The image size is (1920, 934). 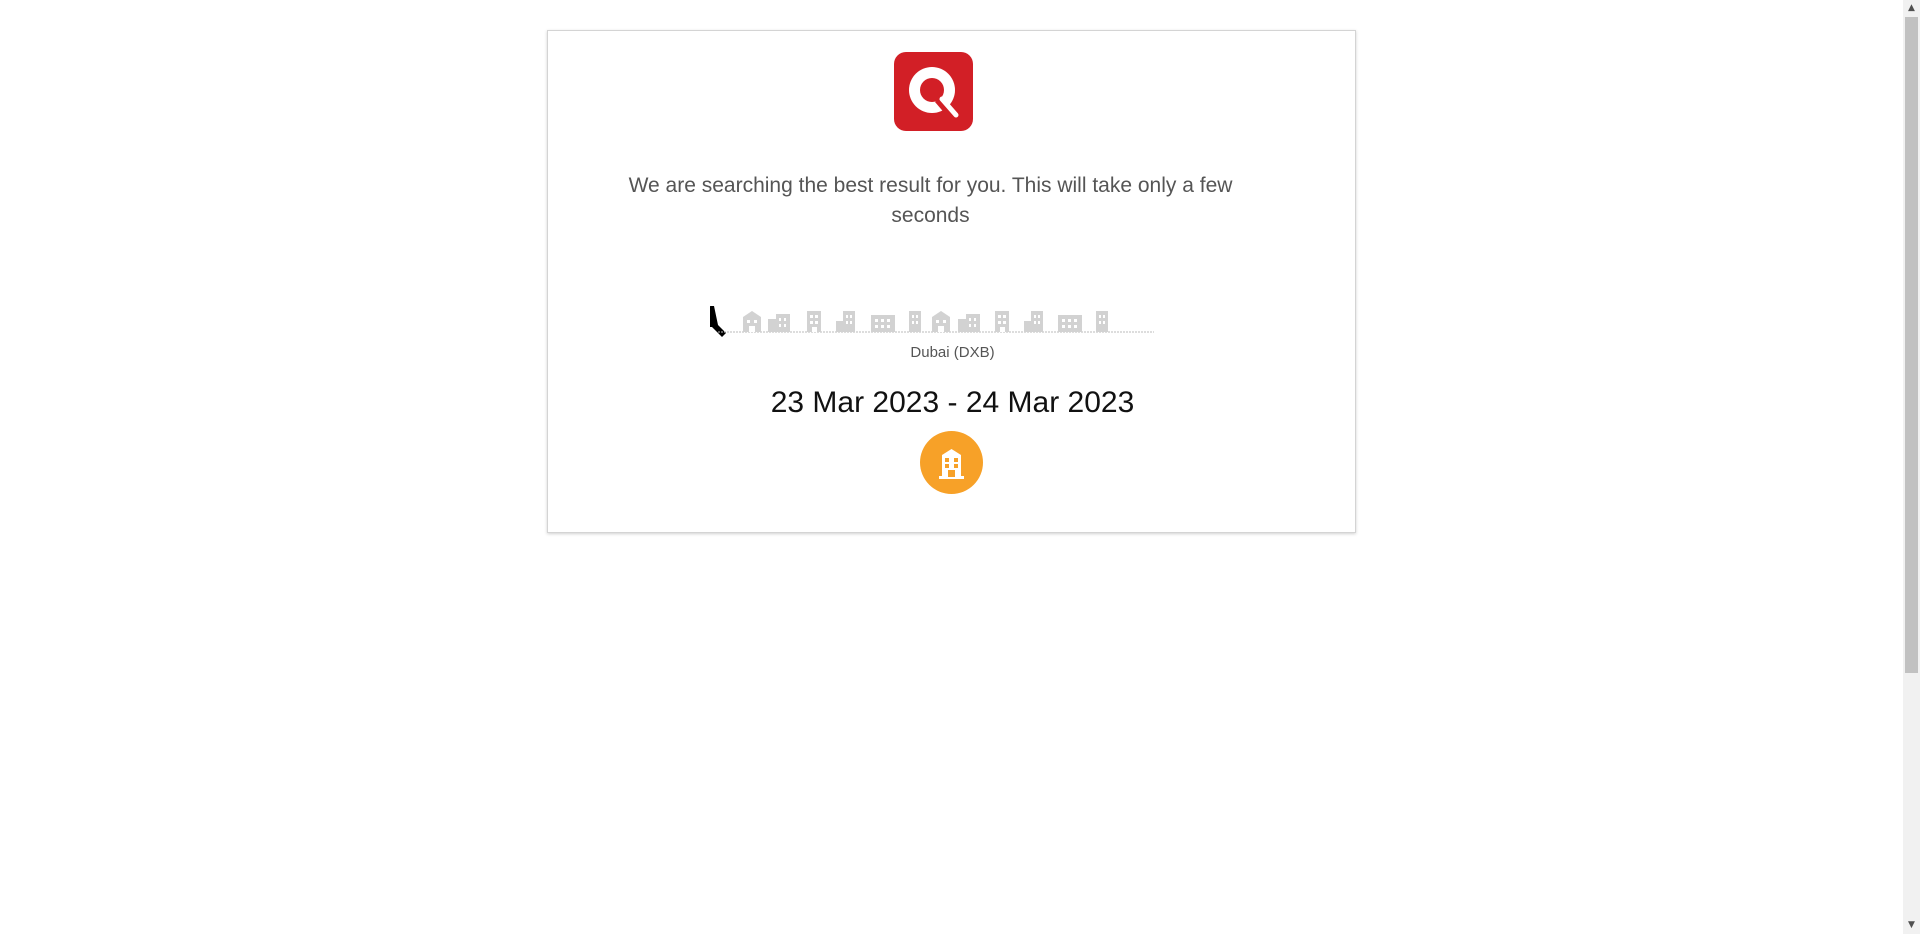 I want to click on search-q-logo-icon, so click(x=933, y=91).